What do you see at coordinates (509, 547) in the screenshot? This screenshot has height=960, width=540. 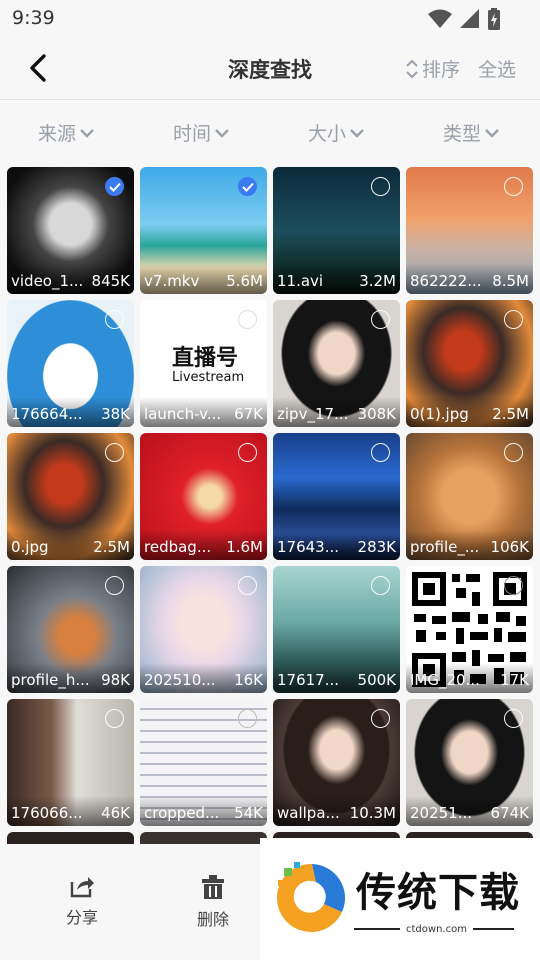 I see `file-size: 106K` at bounding box center [509, 547].